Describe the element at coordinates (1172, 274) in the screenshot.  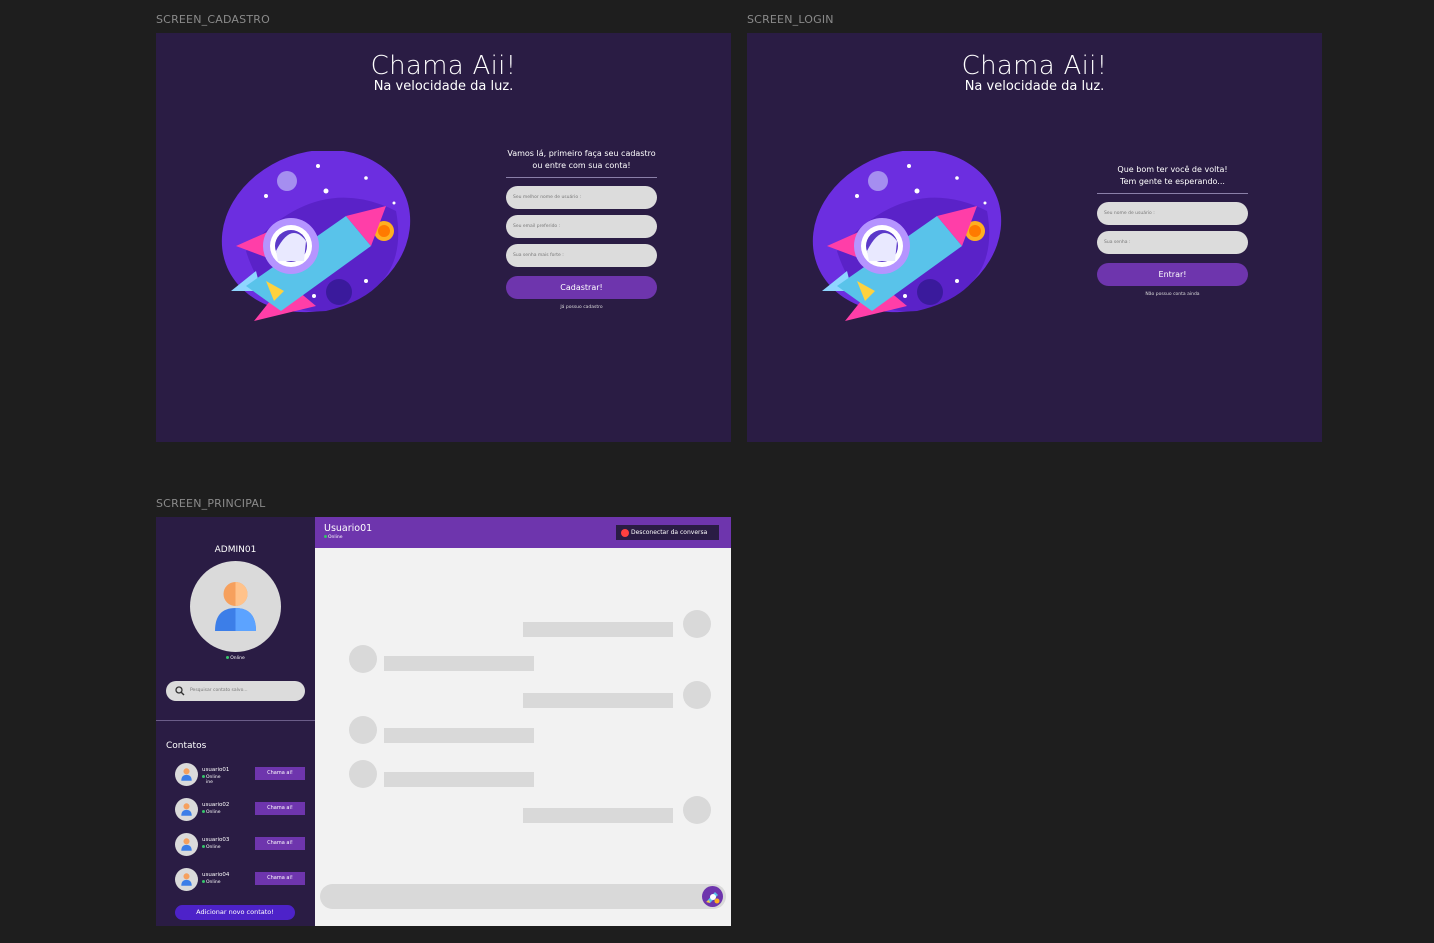
I see `login-button: Entrar!` at that location.